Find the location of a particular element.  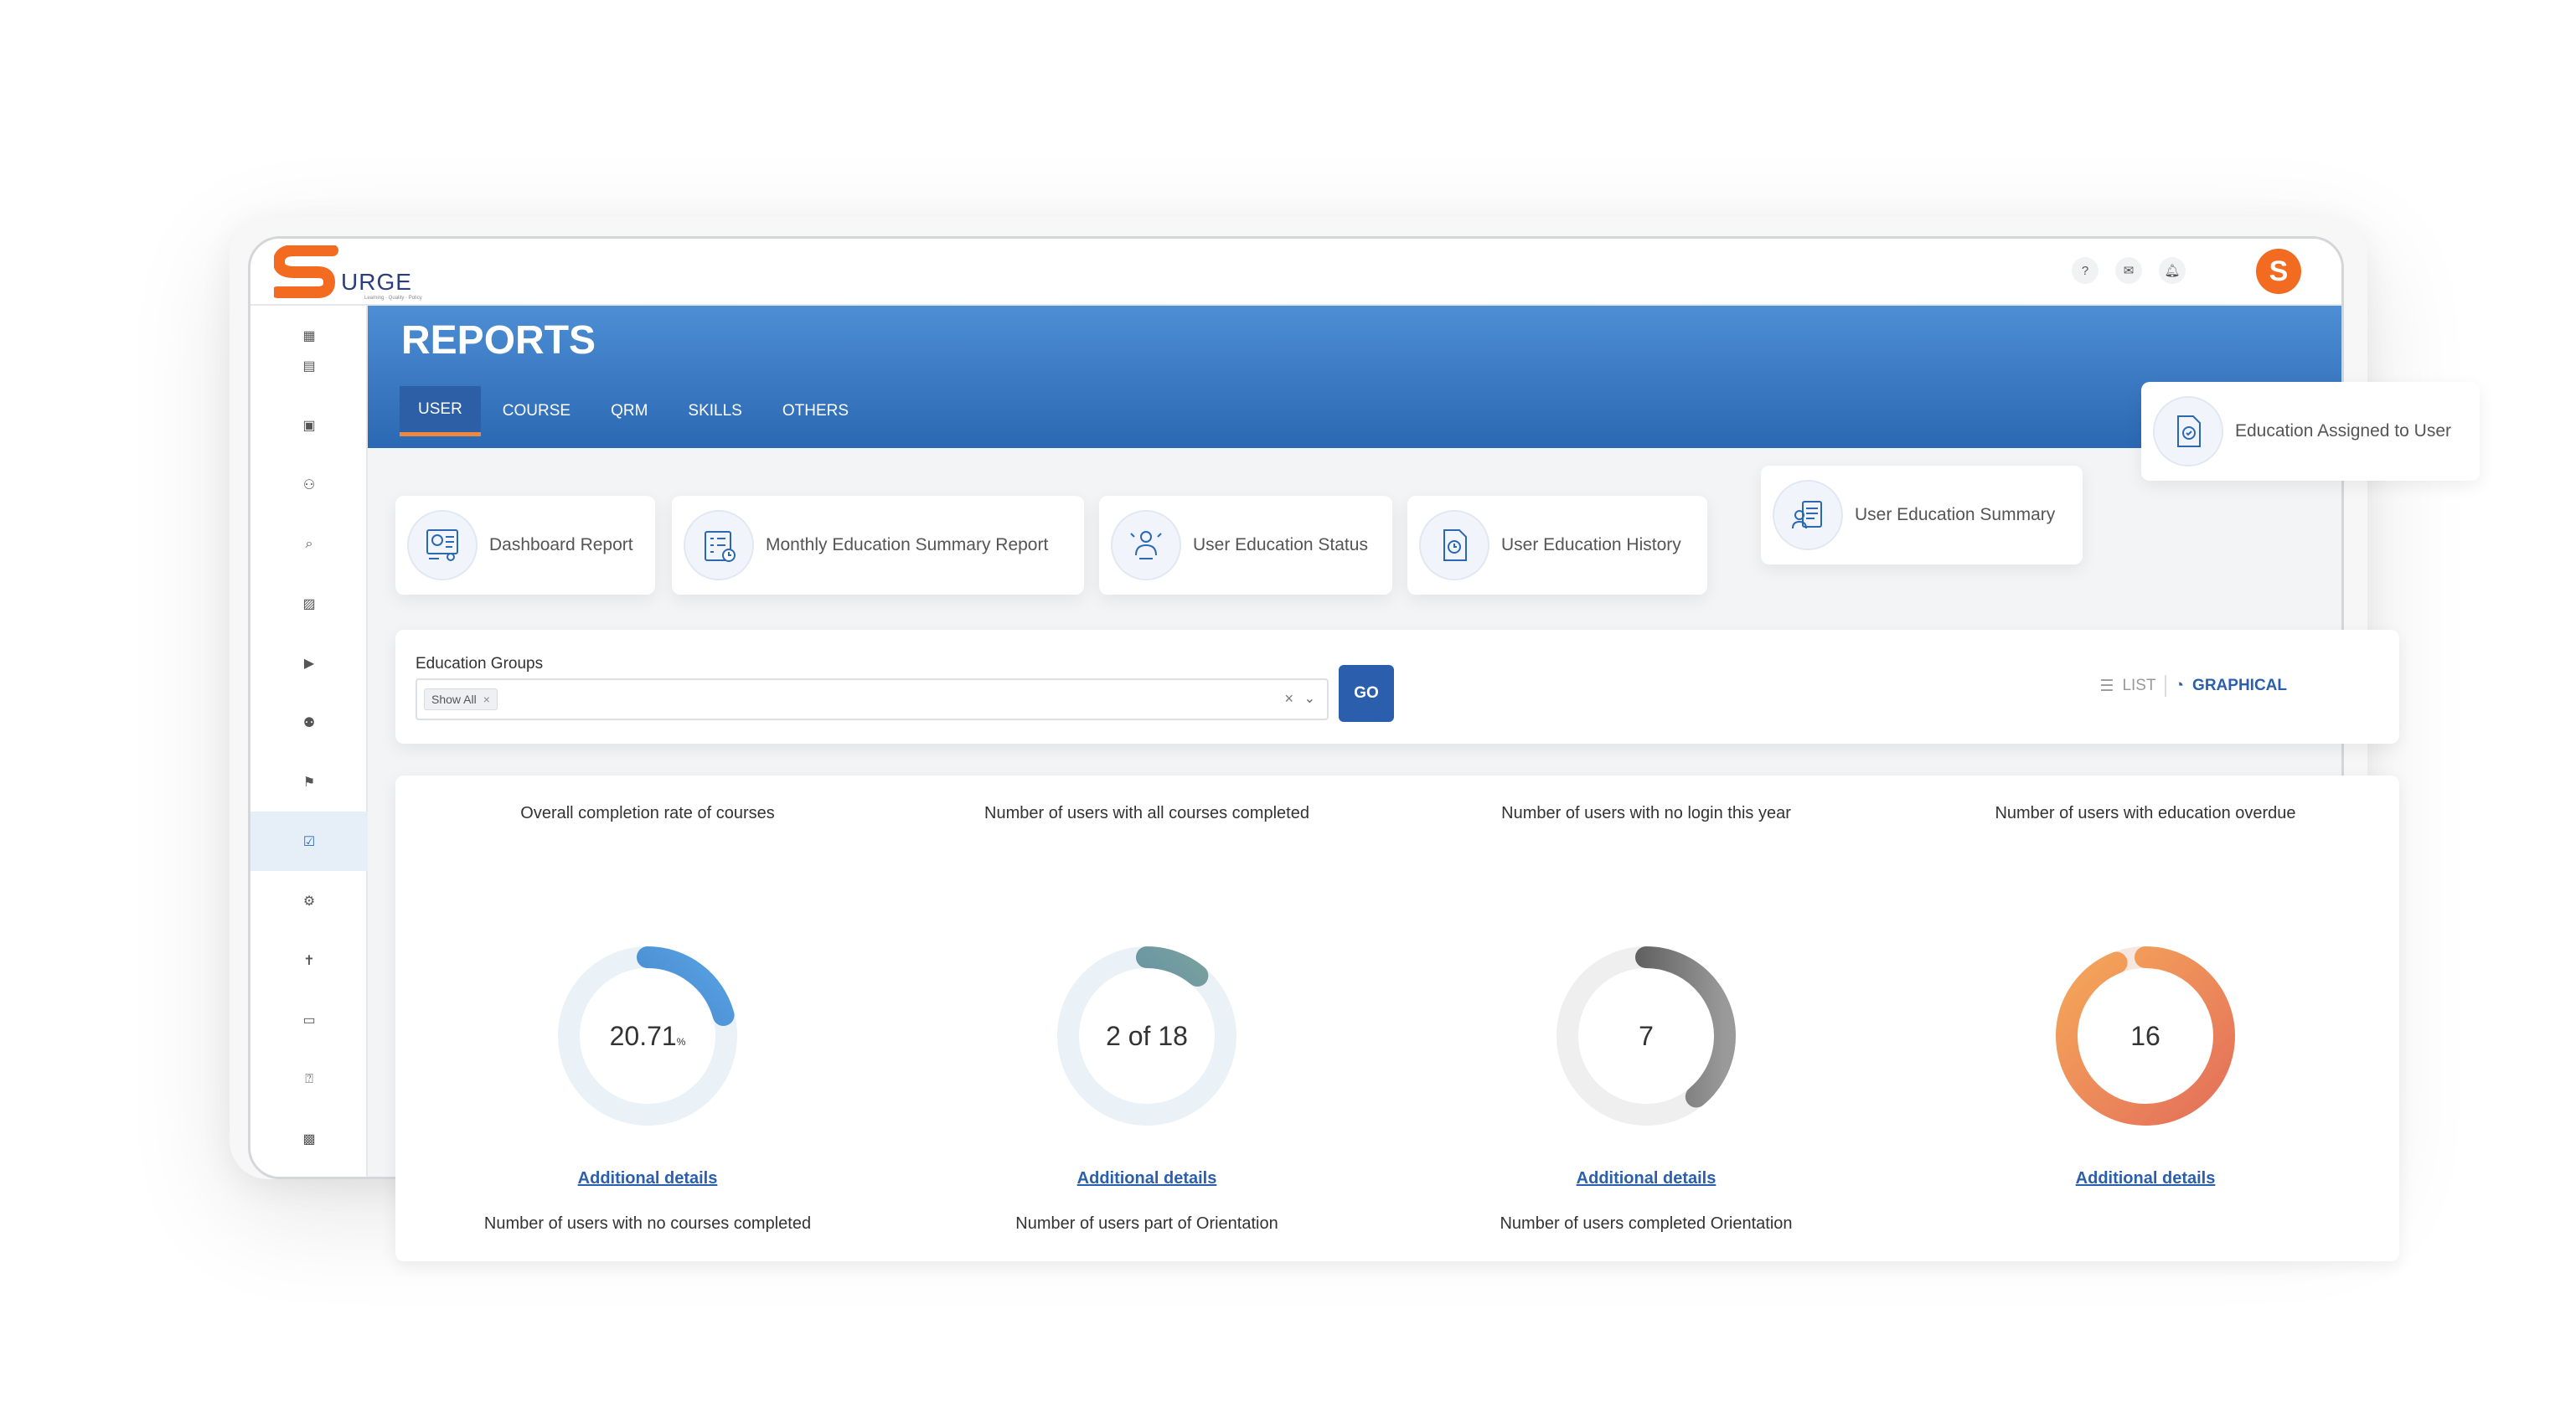

report-card-user-history: User Education History is located at coordinates (1557, 545).